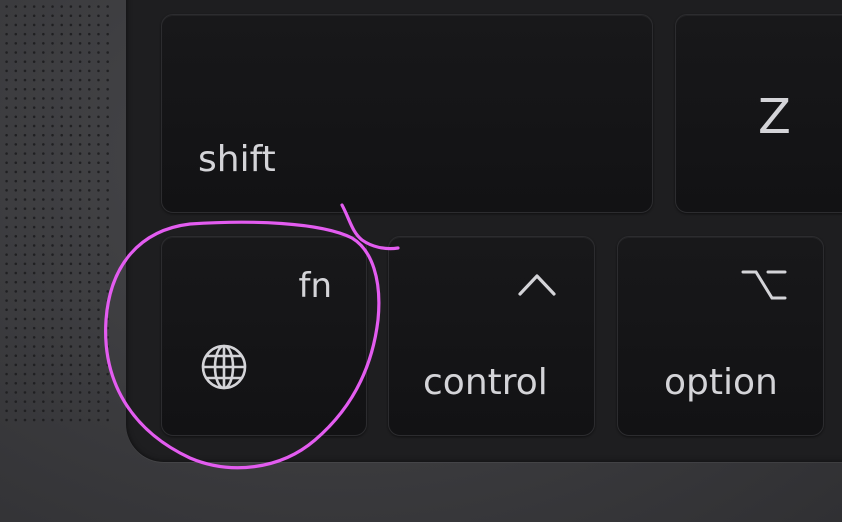  What do you see at coordinates (237, 159) in the screenshot?
I see `shift-key-label: shift` at bounding box center [237, 159].